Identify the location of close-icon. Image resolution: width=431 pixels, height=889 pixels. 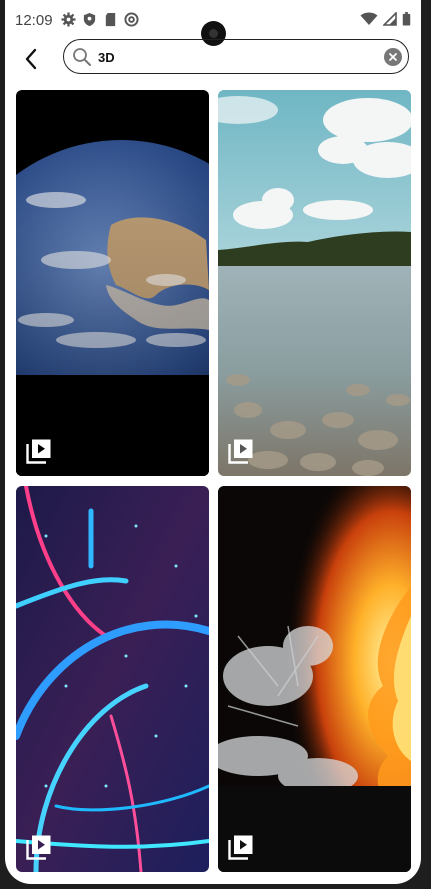
(393, 57).